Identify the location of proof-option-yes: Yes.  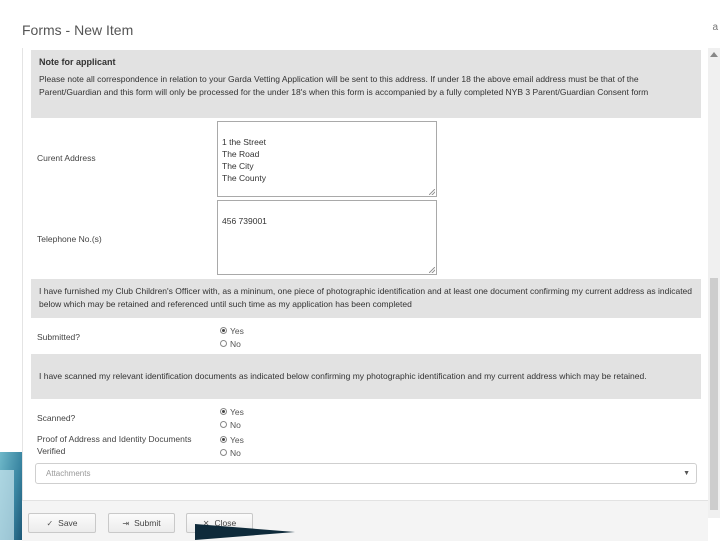
(232, 439).